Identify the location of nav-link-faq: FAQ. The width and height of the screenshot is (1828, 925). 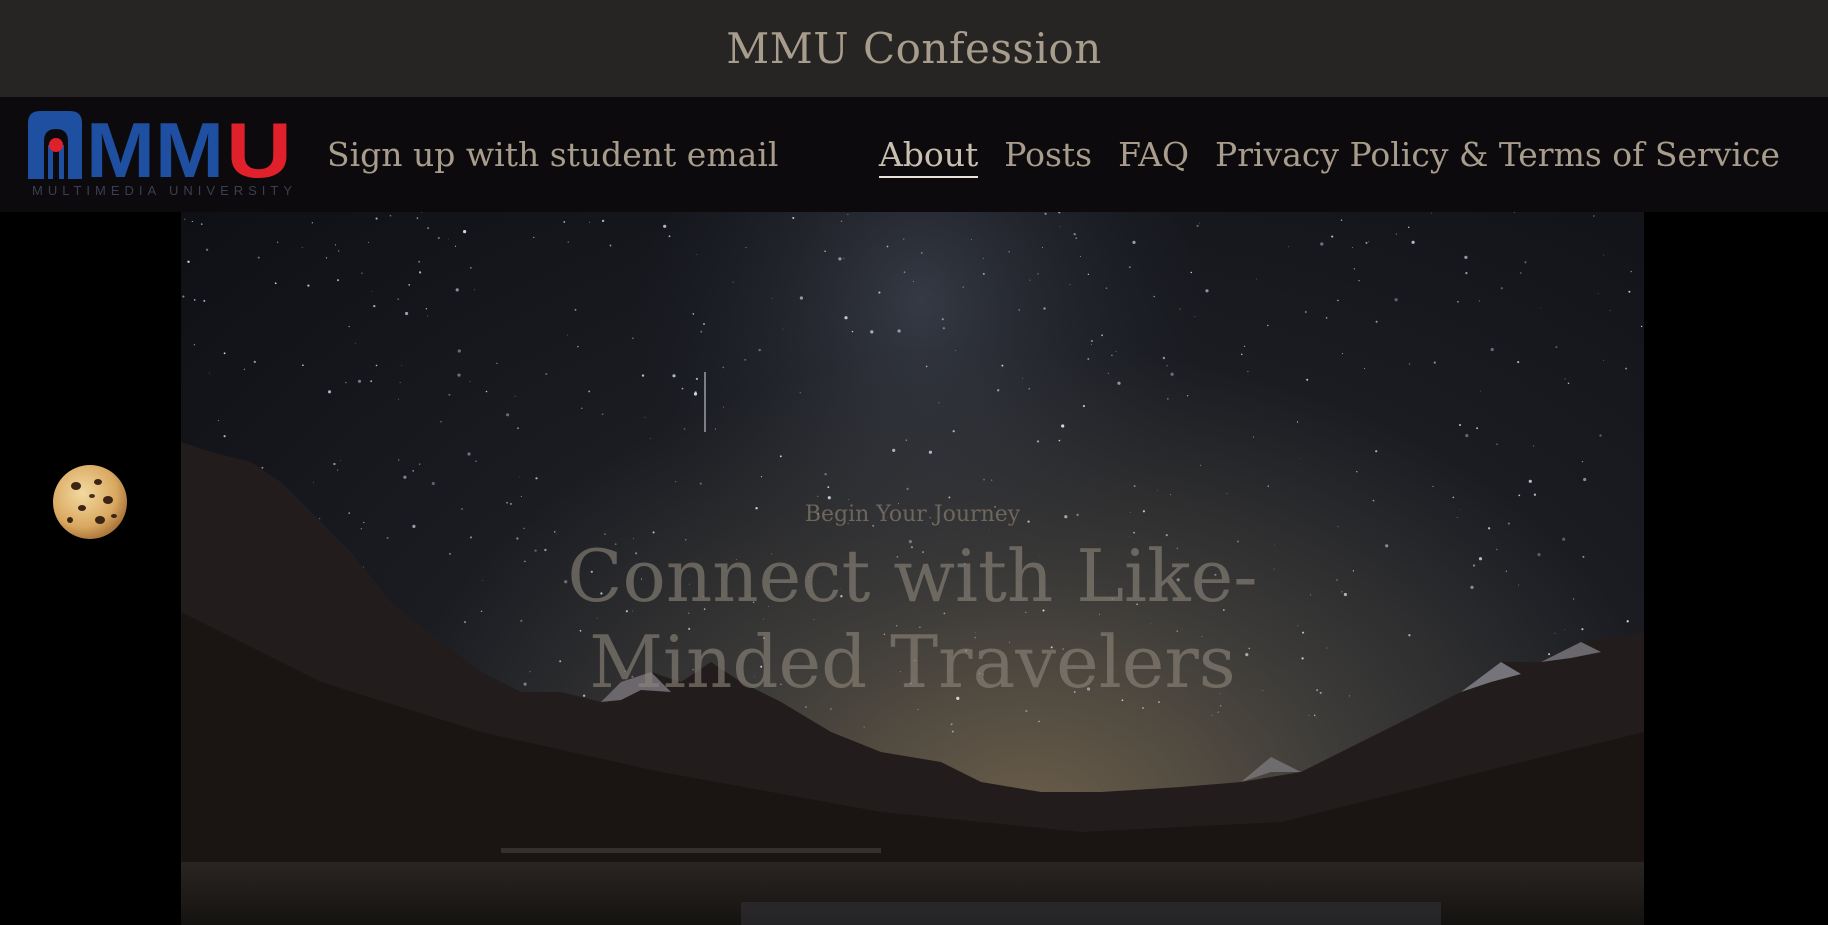
(1153, 156).